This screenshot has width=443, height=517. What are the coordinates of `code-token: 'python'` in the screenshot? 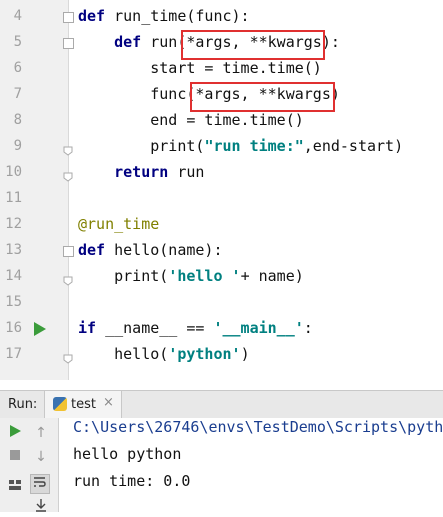 It's located at (204, 354).